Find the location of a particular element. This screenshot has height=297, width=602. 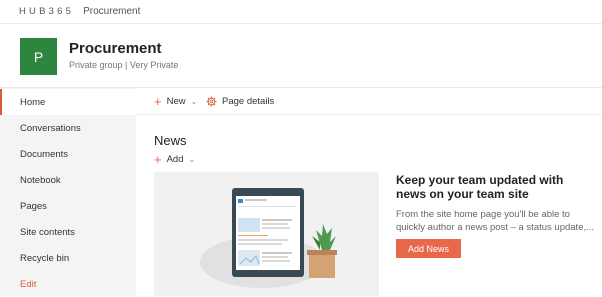

nav-item-documents: Documents is located at coordinates (68, 154).